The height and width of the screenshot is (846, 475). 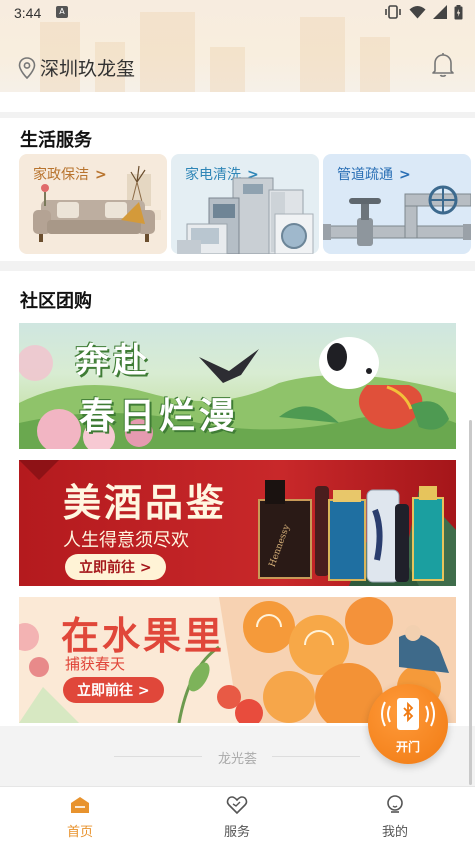 I want to click on location-selector: 深圳玖龙玺, so click(x=76, y=67).